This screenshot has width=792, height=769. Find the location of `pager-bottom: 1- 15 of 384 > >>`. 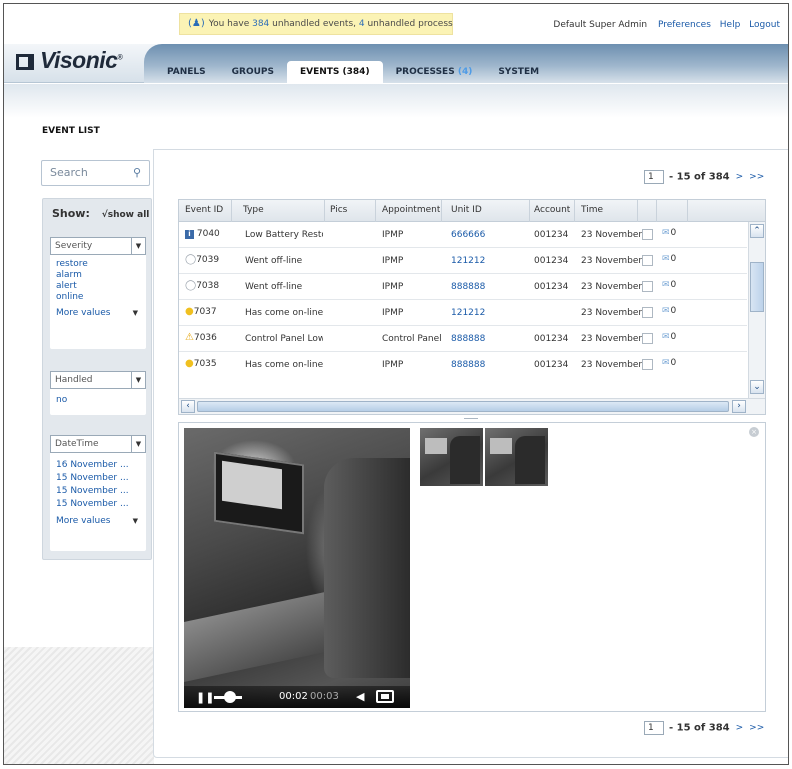

pager-bottom: 1- 15 of 384 > >> is located at coordinates (704, 728).